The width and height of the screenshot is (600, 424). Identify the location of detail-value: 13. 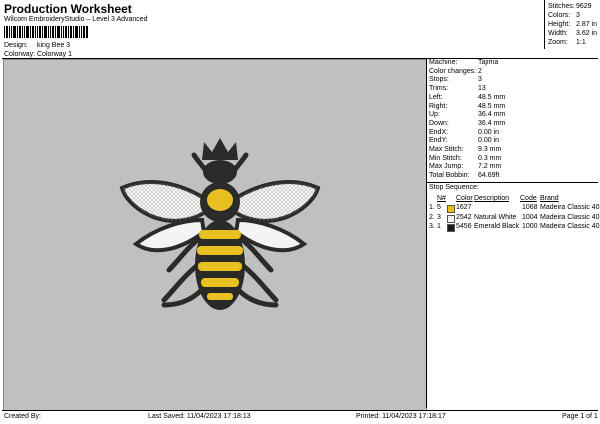
(482, 89).